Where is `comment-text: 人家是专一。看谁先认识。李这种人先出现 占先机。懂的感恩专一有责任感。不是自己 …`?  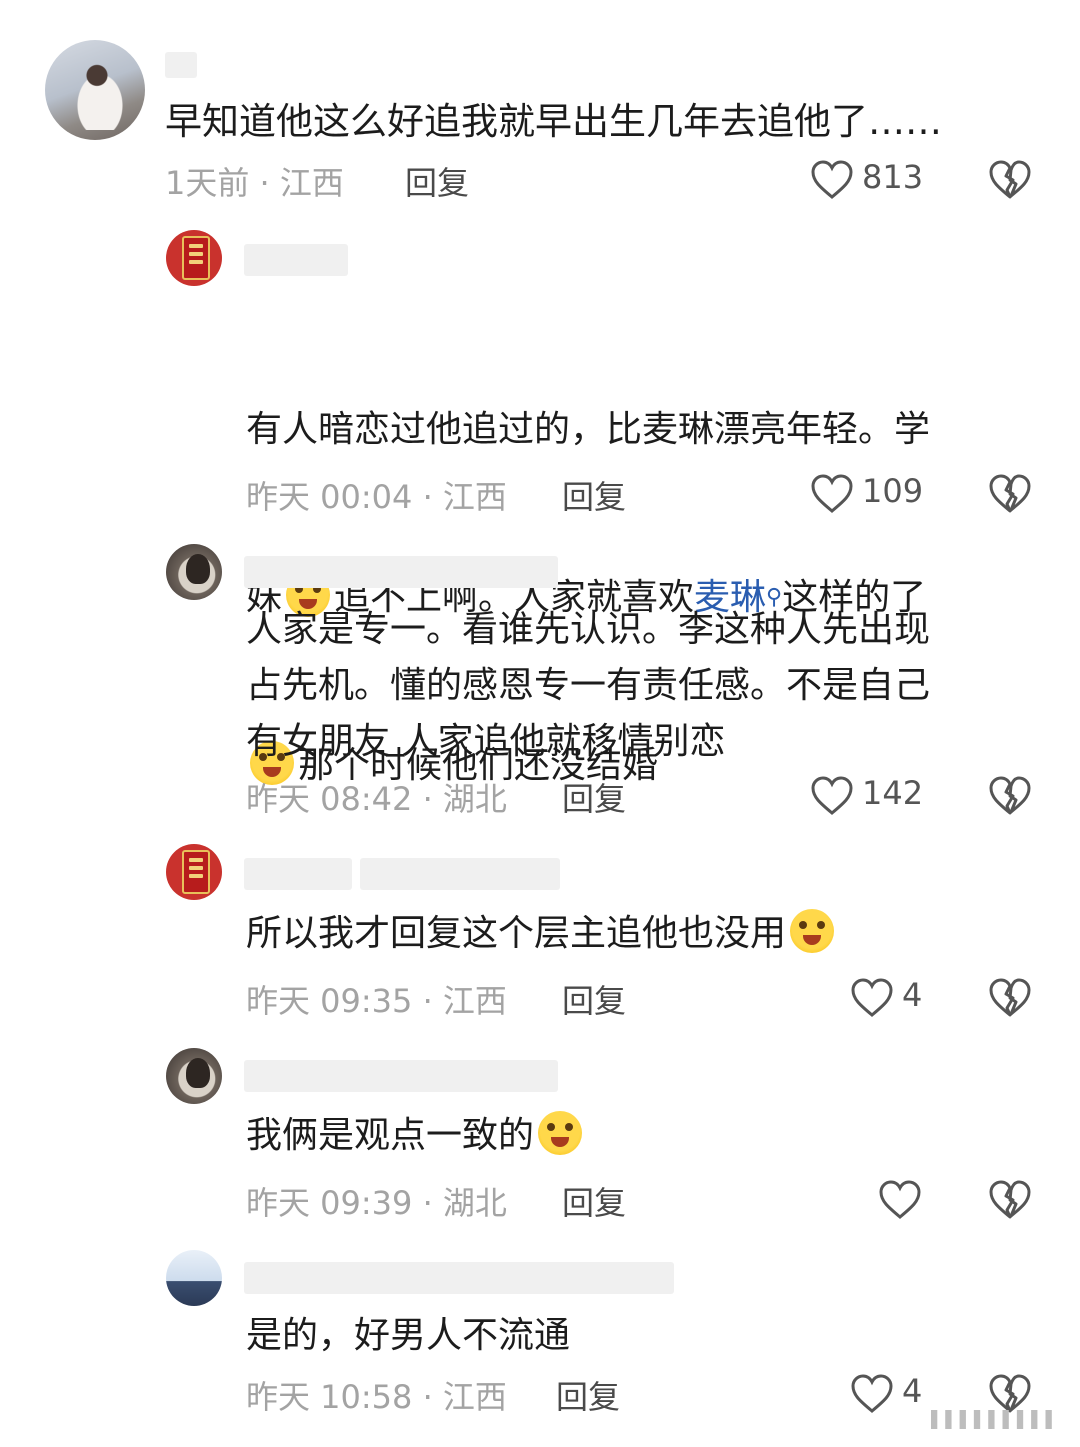
comment-text: 人家是专一。看谁先认识。李这种人先出现 占先机。懂的感恩专一有责任感。不是自己 … is located at coordinates (588, 685).